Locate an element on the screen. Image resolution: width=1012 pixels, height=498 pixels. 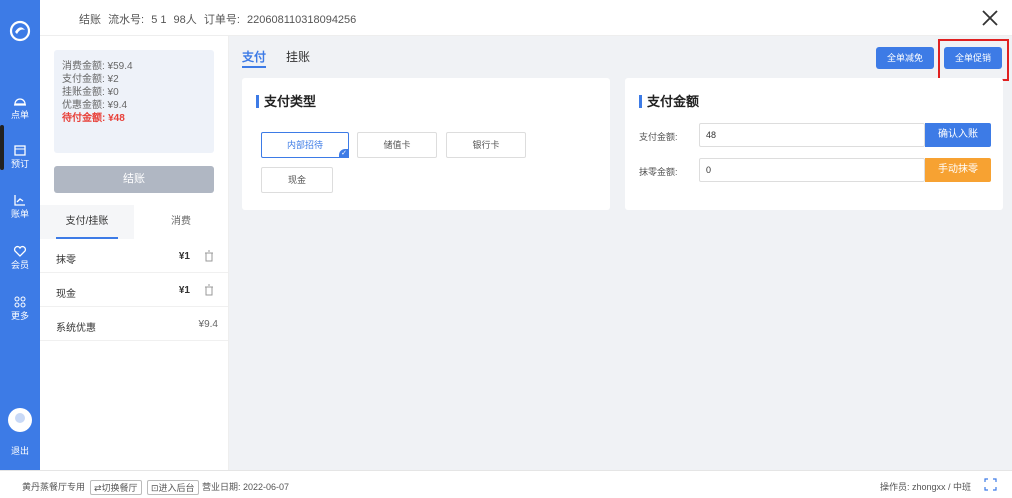
manual-round-button: 手动抹零 is located at coordinates (958, 170).